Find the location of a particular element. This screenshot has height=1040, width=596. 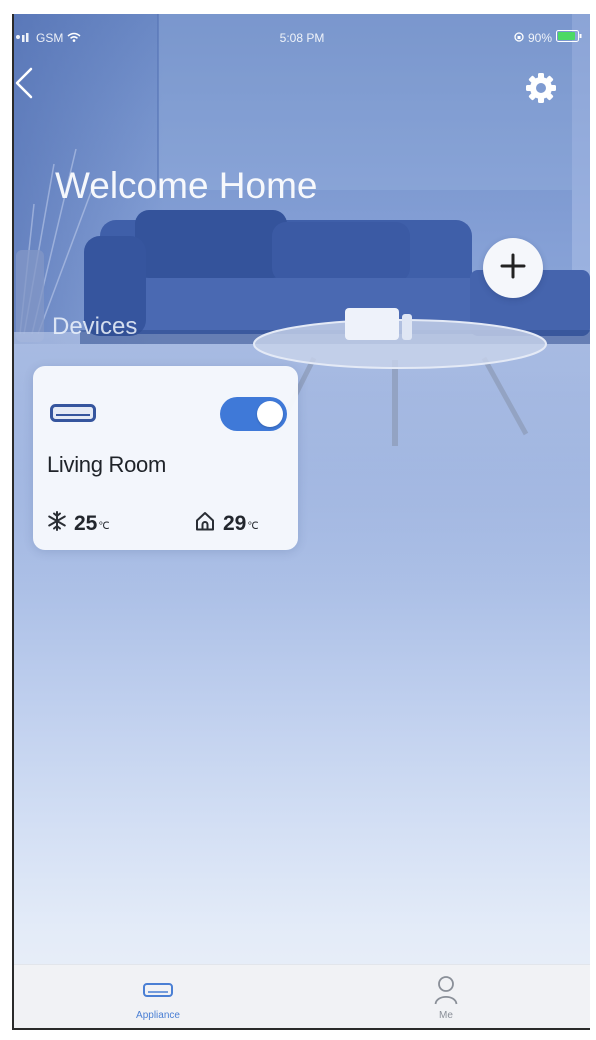

devices-section-title: Devices is located at coordinates (95, 326).